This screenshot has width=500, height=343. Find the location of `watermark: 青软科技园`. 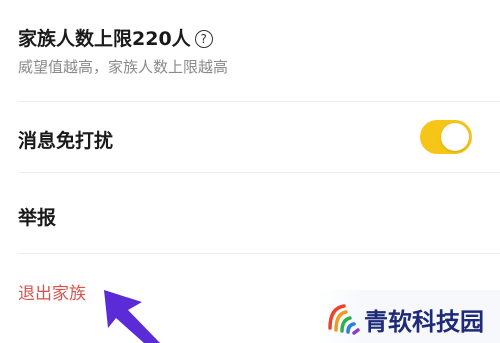

watermark: 青软科技园 is located at coordinates (409, 316).